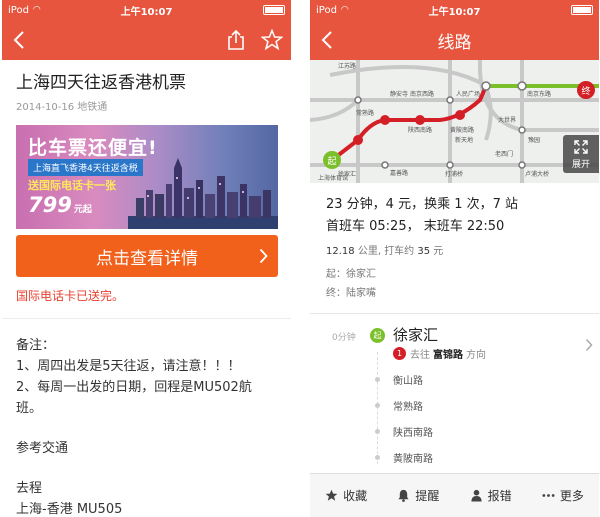  What do you see at coordinates (415, 226) in the screenshot?
I see `service-hours: 首班车 05:25， 末班车 22:50` at bounding box center [415, 226].